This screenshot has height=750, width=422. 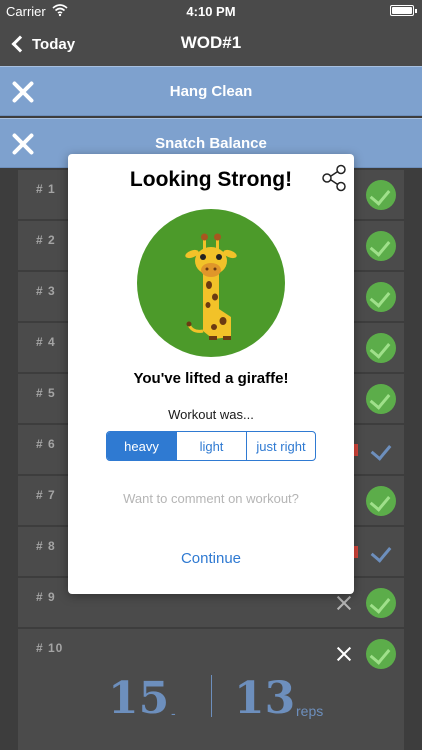 What do you see at coordinates (211, 286) in the screenshot?
I see `giraffe-icon` at bounding box center [211, 286].